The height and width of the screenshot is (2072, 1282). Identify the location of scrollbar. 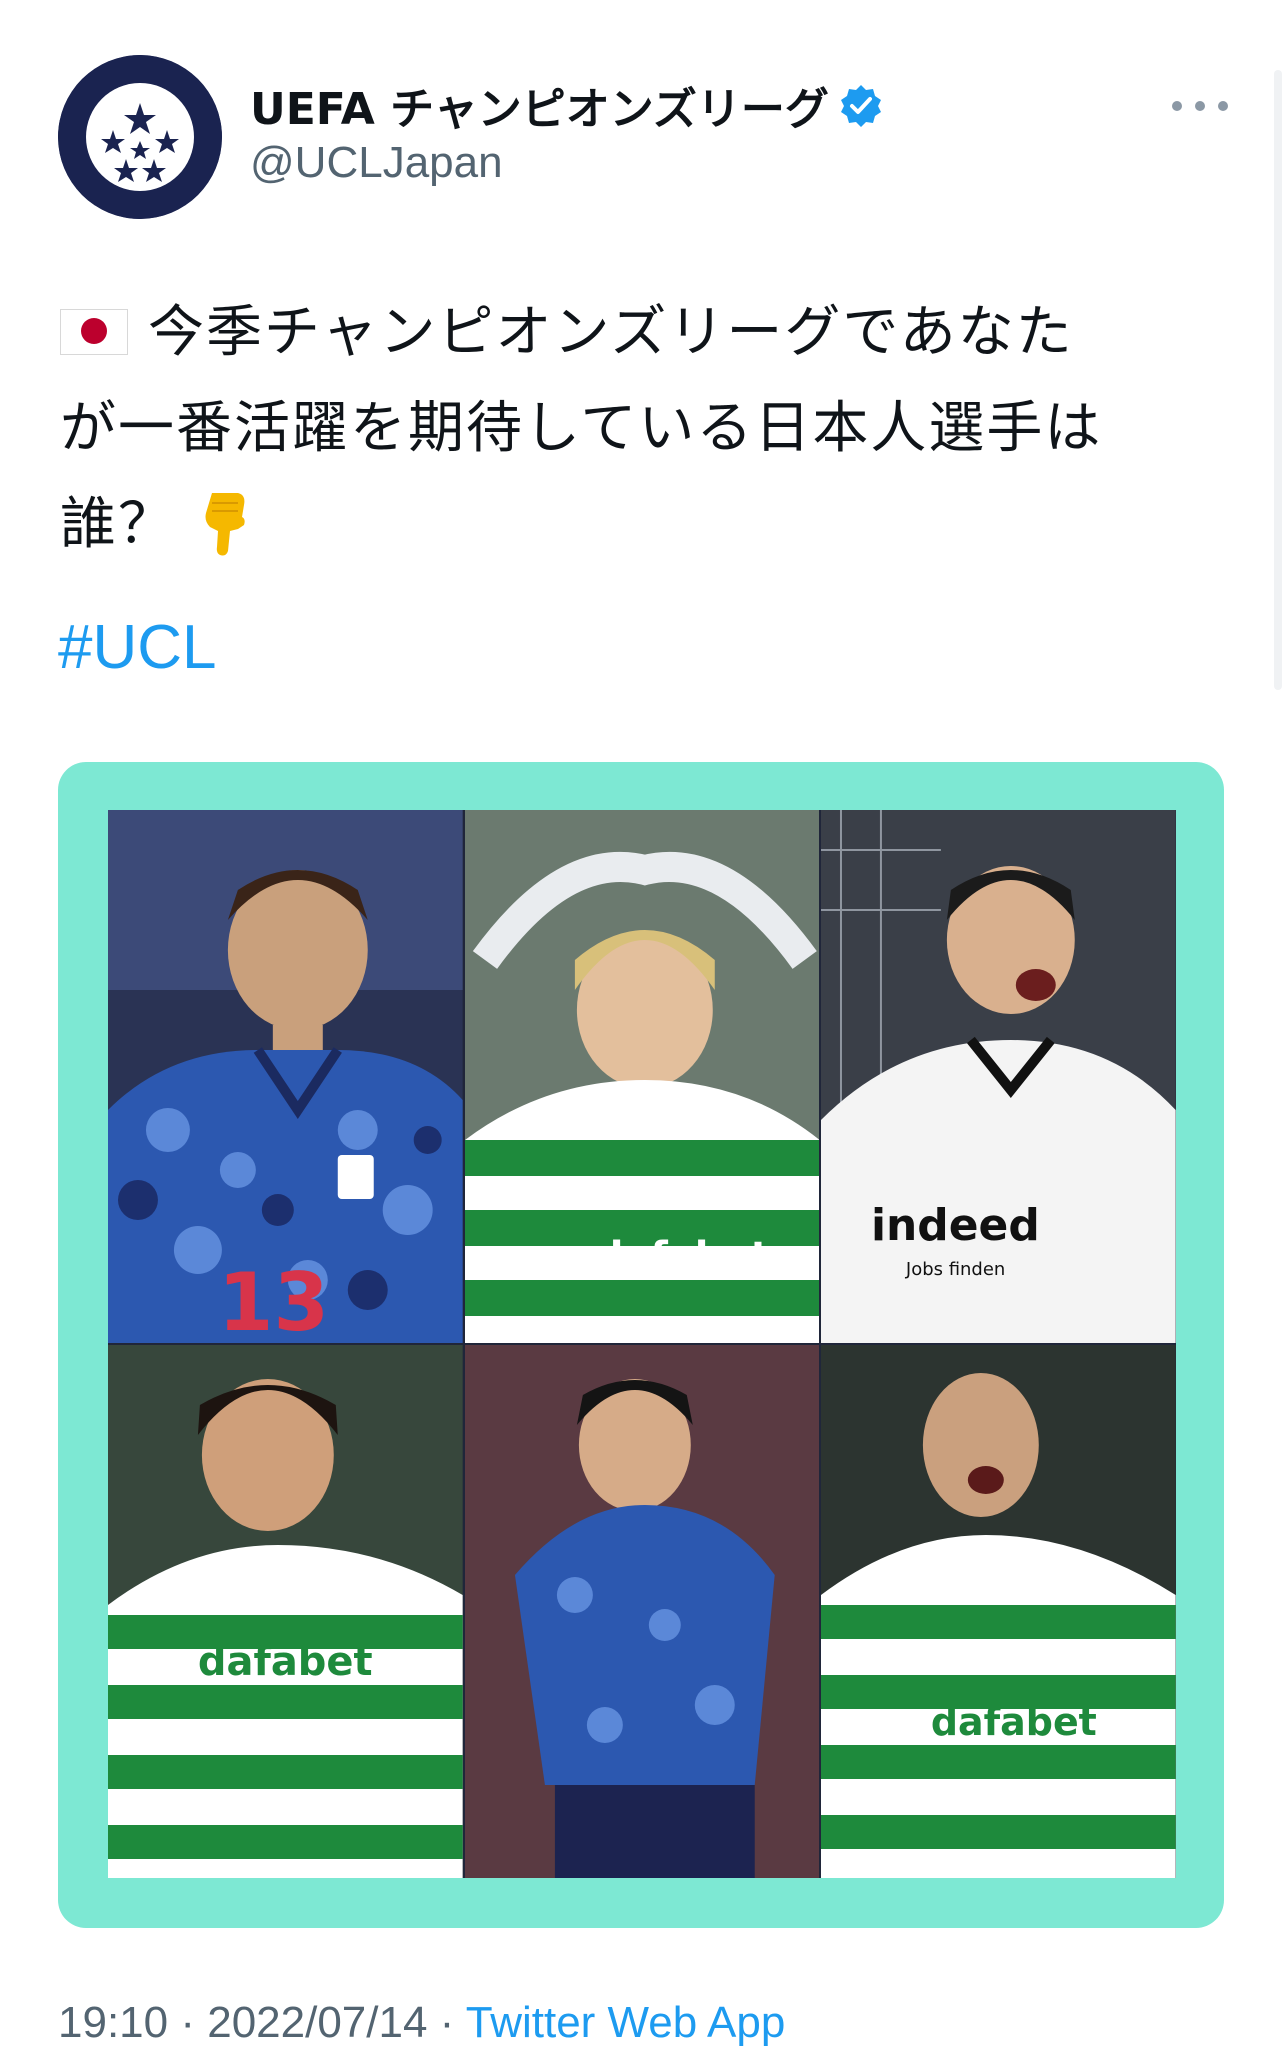
(1278, 380).